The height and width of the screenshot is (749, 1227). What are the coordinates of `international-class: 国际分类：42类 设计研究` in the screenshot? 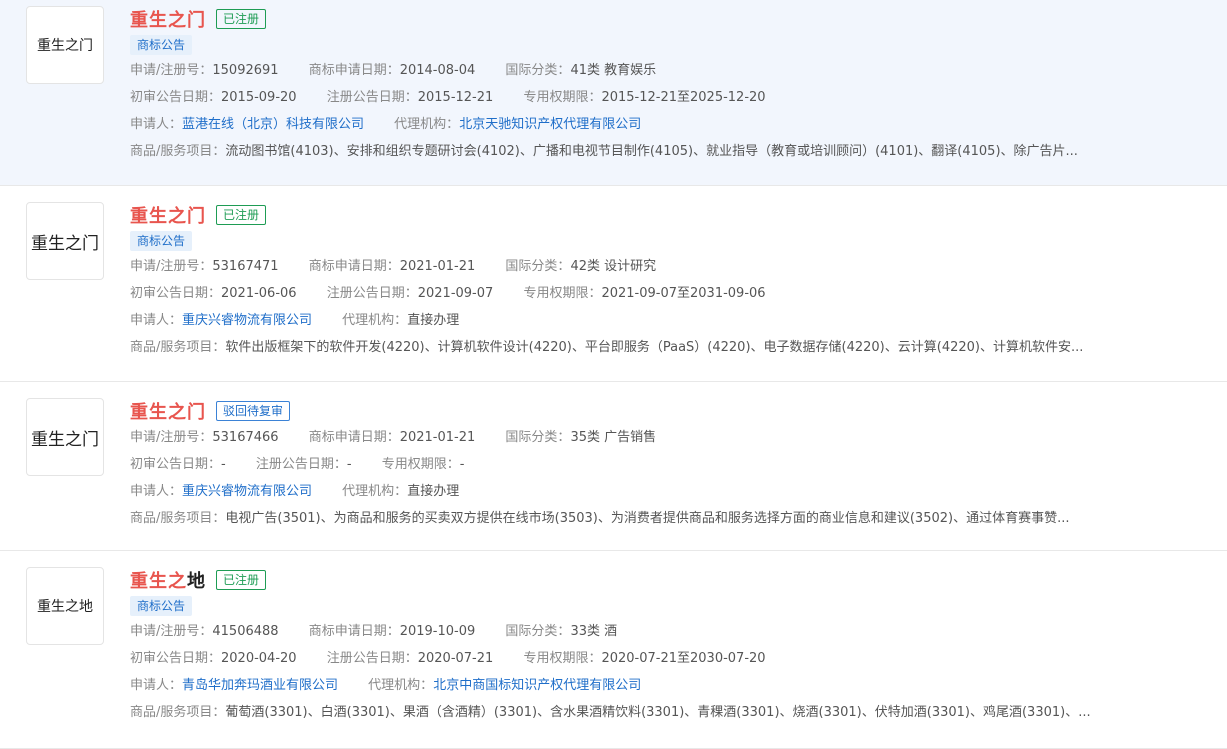 It's located at (581, 266).